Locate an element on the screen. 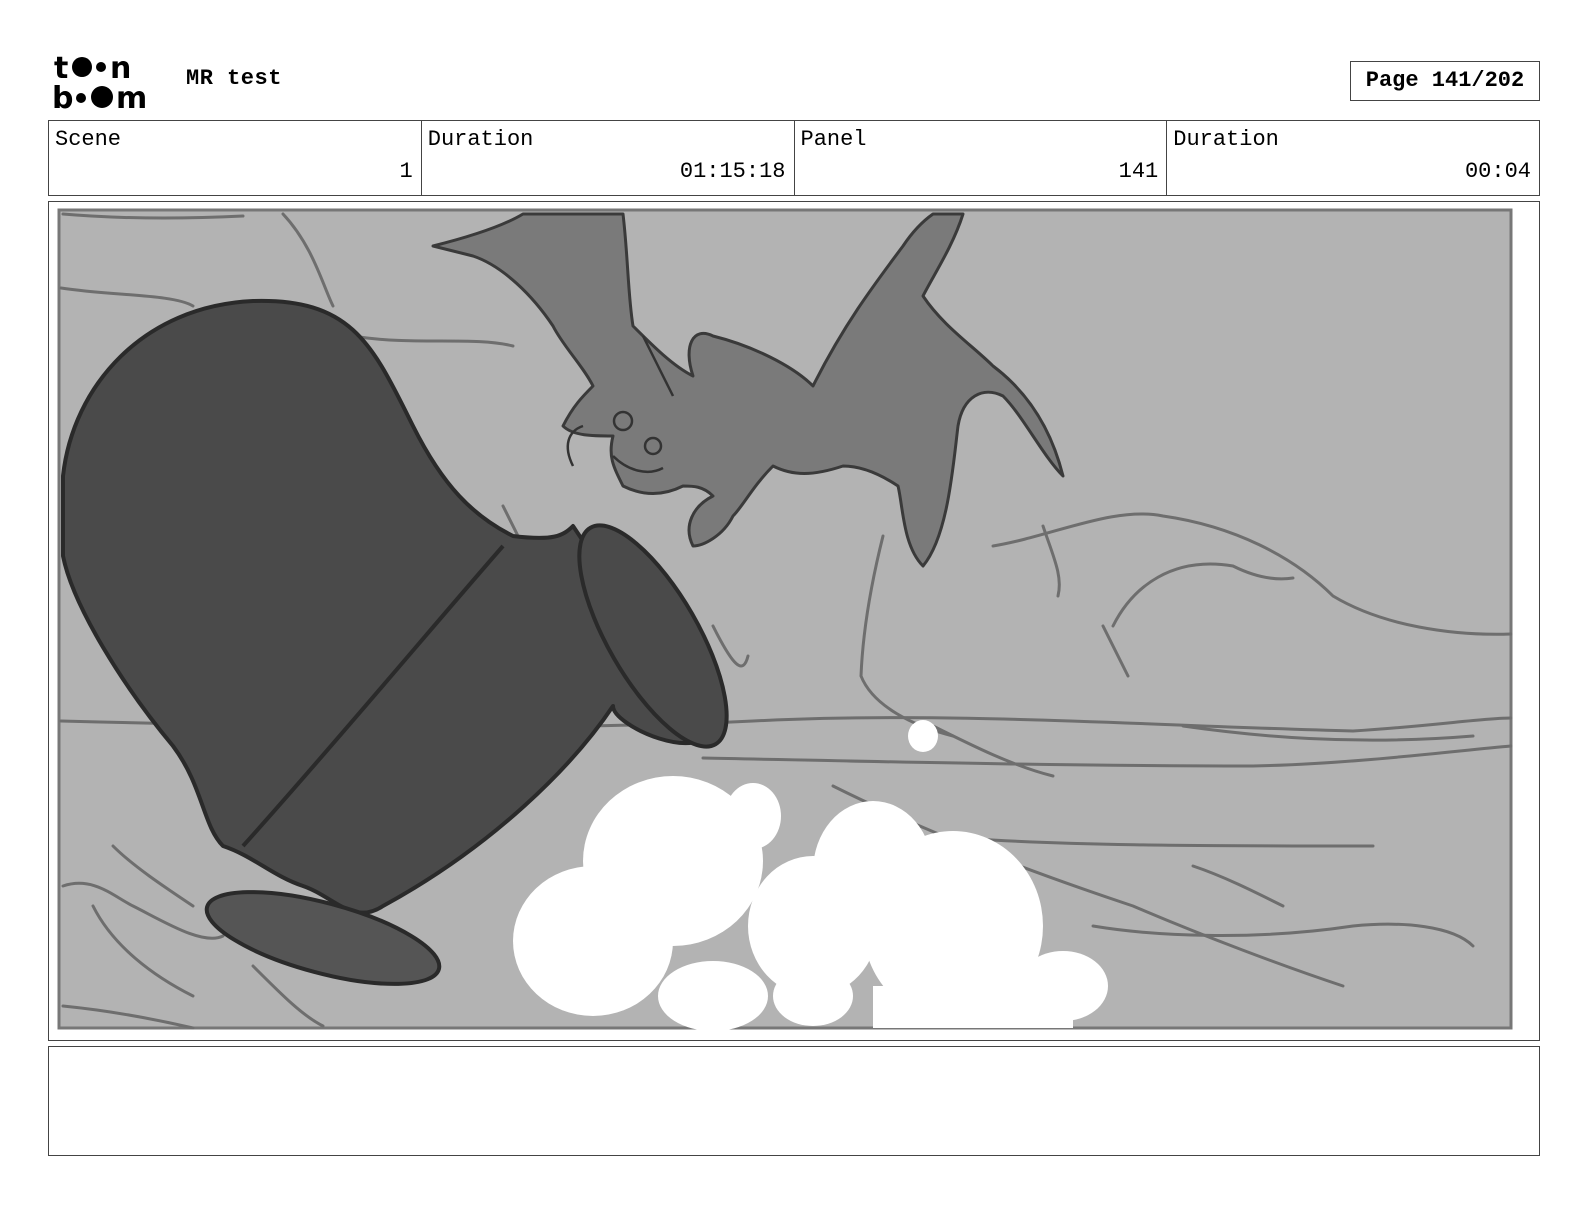 This screenshot has width=1584, height=1224. page-indicator: Page 141/202 is located at coordinates (1445, 81).